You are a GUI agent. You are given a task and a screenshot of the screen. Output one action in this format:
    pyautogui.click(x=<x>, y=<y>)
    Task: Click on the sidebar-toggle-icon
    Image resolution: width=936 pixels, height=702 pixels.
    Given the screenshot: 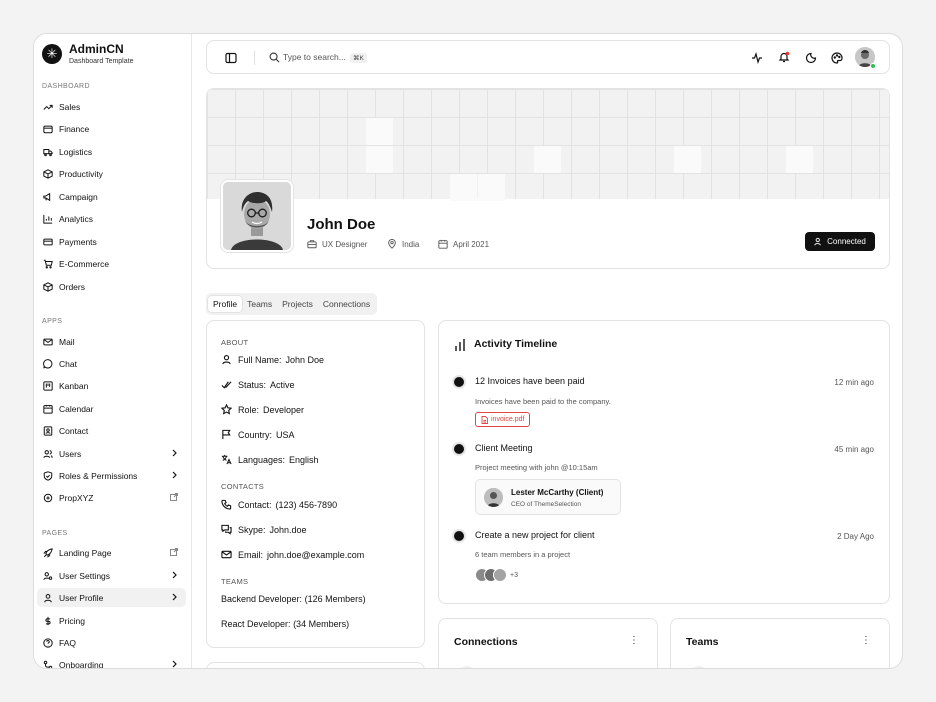 What is the action you would take?
    pyautogui.click(x=231, y=58)
    